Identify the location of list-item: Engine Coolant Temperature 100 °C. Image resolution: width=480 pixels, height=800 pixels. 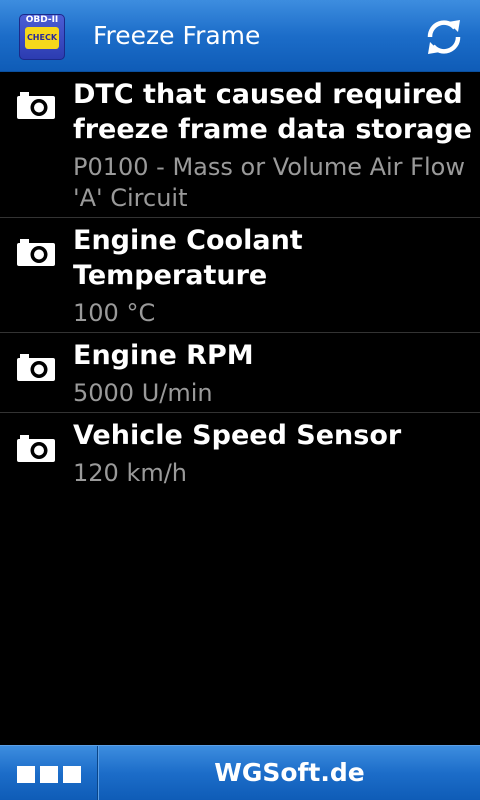
(240, 275).